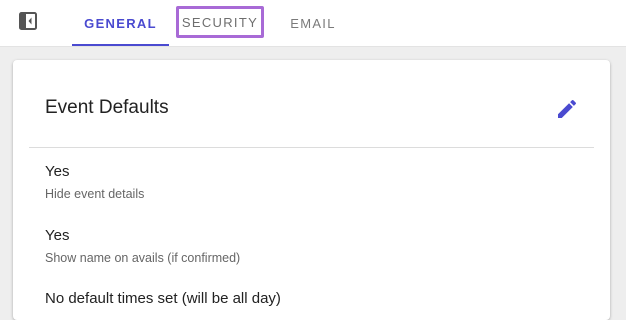 The width and height of the screenshot is (626, 320). I want to click on tab-security-label: SECURITY, so click(220, 22).